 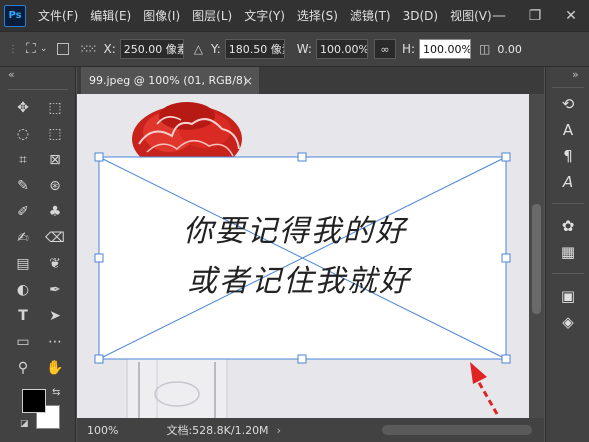 What do you see at coordinates (254, 49) in the screenshot?
I see `y-position-field: 180.50 像素` at bounding box center [254, 49].